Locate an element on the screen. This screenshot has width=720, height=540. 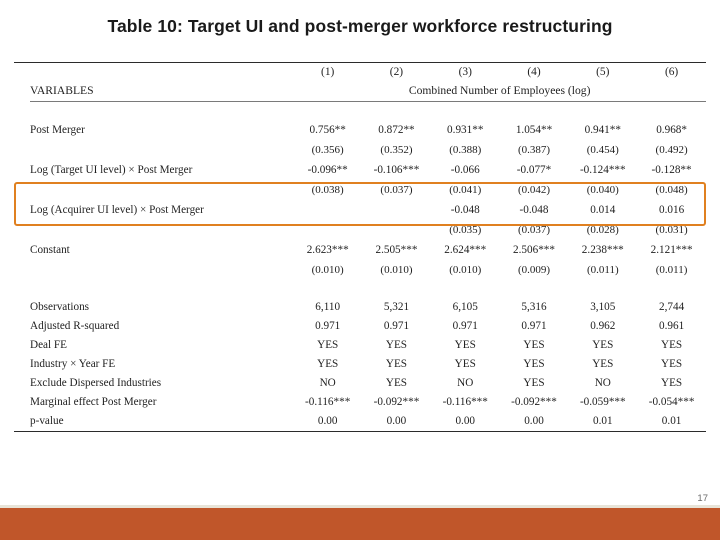
marginal-effect-1: -0.116*** is located at coordinates (328, 401).